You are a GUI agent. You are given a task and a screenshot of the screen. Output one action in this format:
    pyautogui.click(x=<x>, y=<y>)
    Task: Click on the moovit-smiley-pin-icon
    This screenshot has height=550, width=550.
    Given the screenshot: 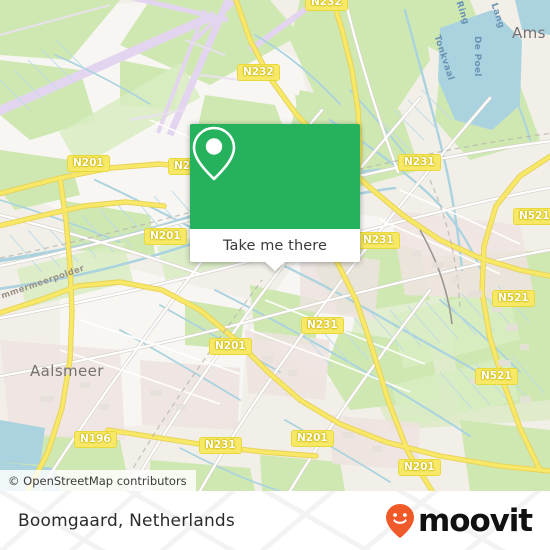 What is the action you would take?
    pyautogui.click(x=400, y=520)
    